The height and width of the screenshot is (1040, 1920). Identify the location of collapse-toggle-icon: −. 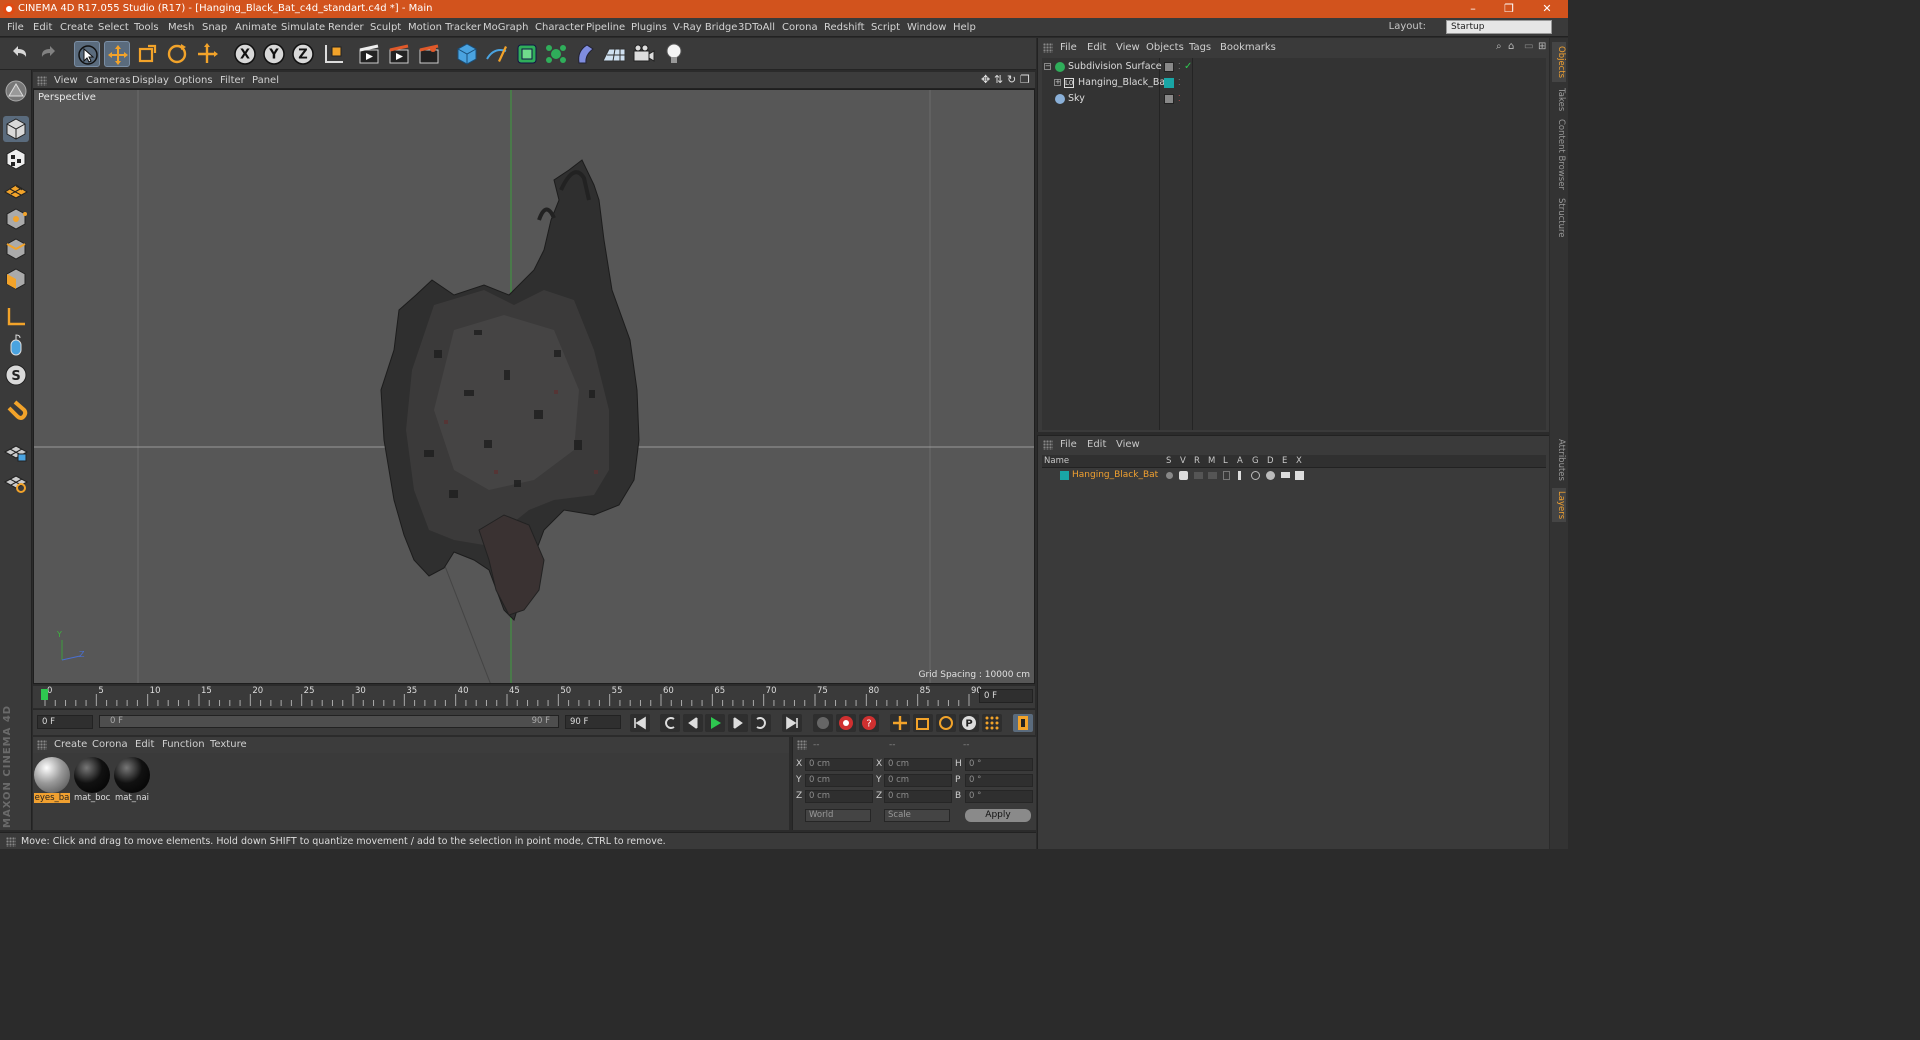
(1047, 66).